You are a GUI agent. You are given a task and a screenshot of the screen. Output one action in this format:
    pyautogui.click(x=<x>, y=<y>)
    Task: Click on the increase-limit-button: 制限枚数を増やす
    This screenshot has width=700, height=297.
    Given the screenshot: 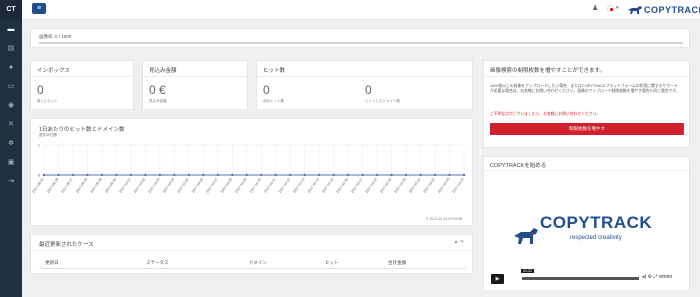 What is the action you would take?
    pyautogui.click(x=587, y=129)
    